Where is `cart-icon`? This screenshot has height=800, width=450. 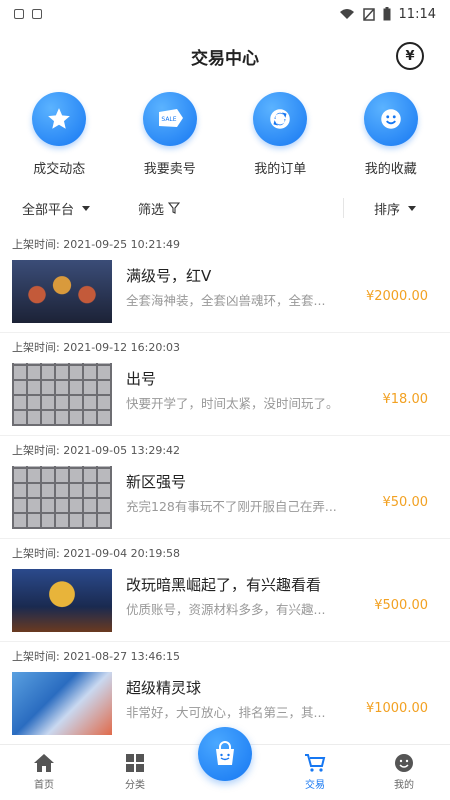
cart-icon is located at coordinates (315, 763).